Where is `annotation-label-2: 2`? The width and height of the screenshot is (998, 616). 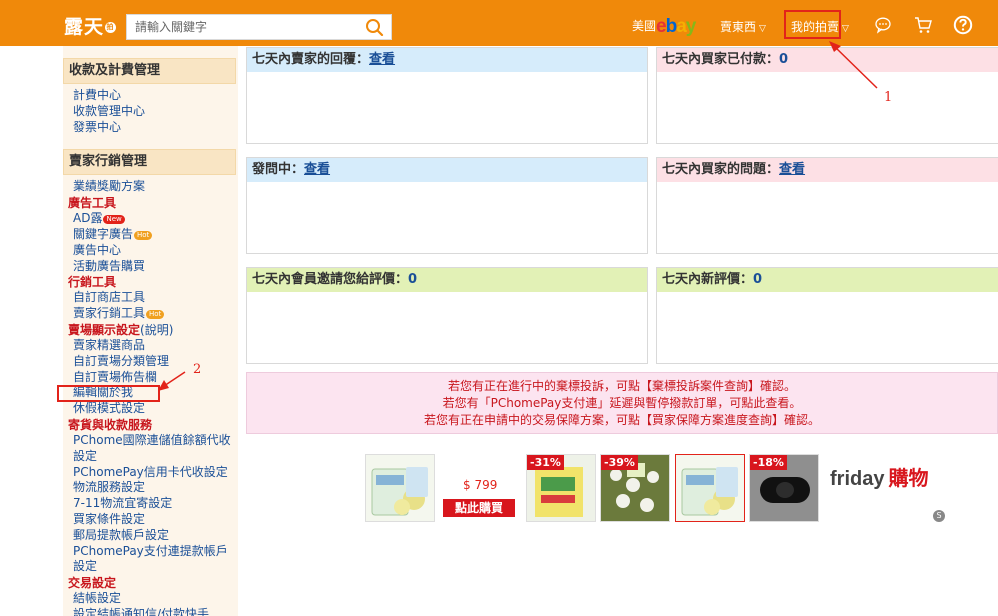 annotation-label-2: 2 is located at coordinates (197, 369).